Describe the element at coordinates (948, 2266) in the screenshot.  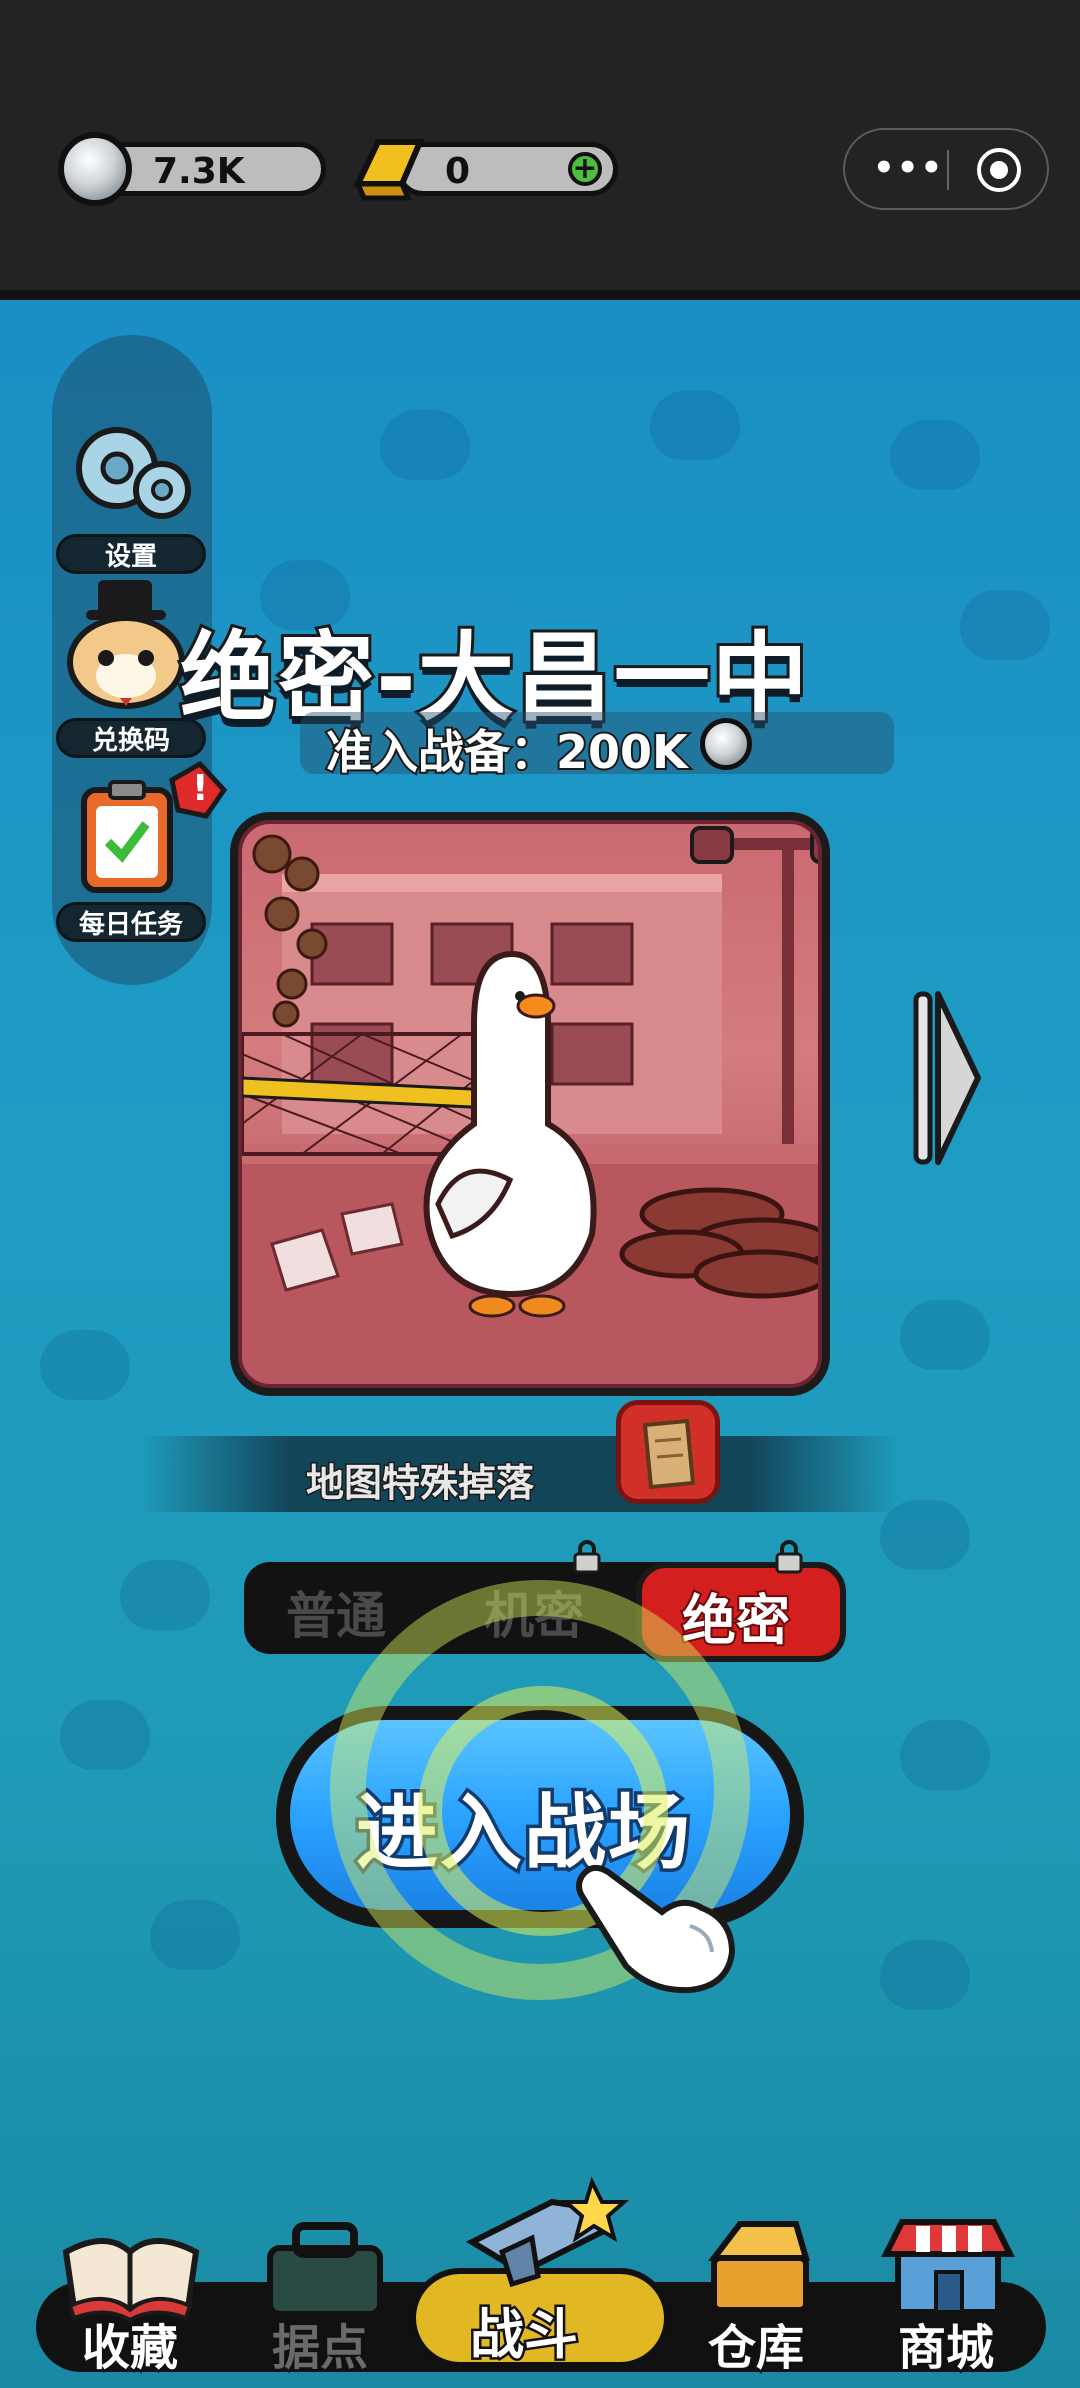
I see `shop-icon` at that location.